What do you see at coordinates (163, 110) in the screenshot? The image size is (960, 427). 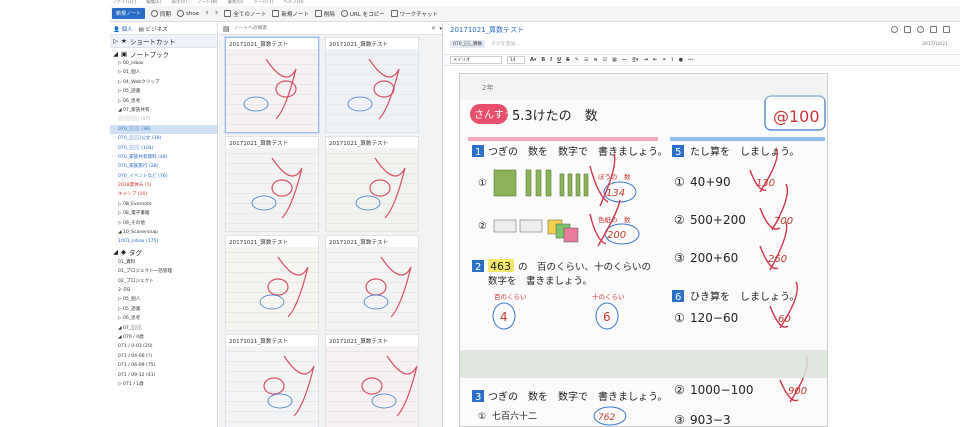 I see `notebook-item: ◢ 07_家族共有` at bounding box center [163, 110].